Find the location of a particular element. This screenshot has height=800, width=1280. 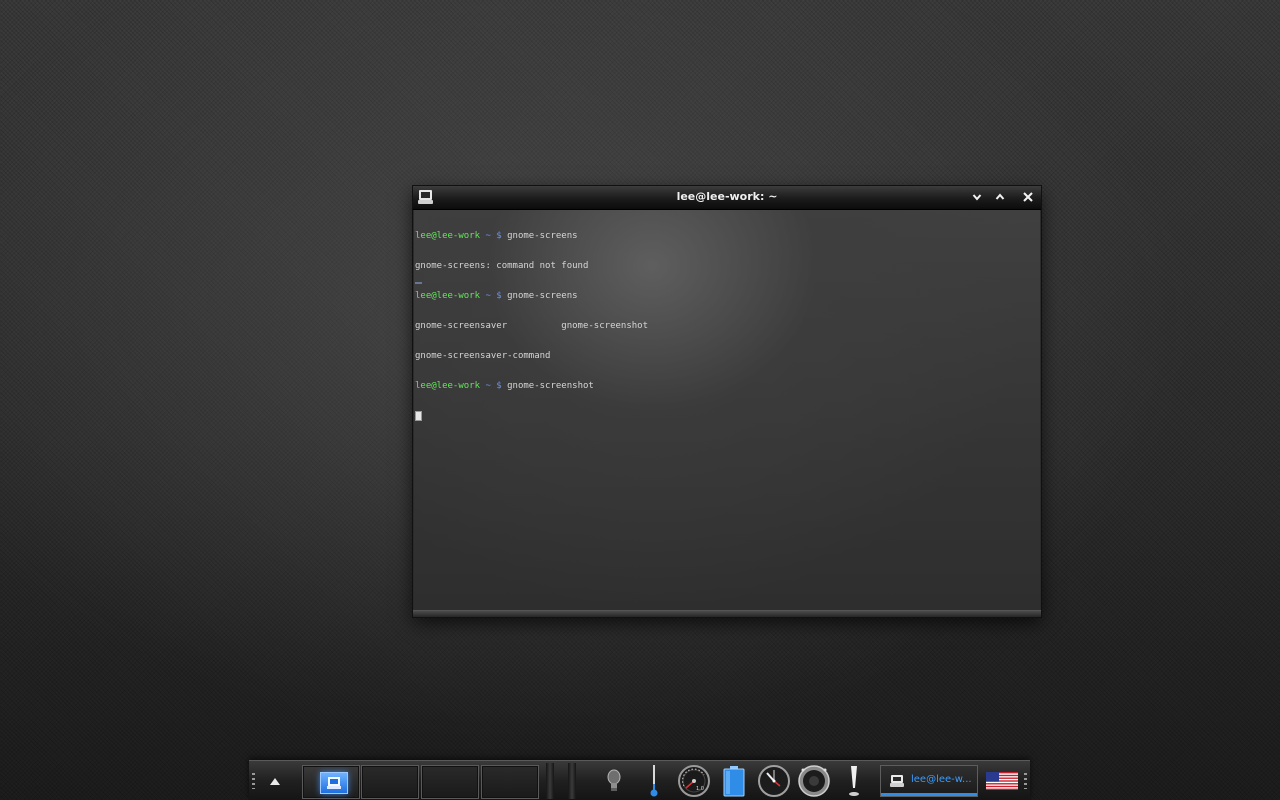

dock-grip-left is located at coordinates (253, 781).